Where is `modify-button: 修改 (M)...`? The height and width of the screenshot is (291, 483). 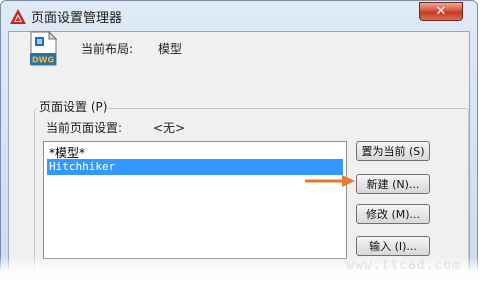 modify-button: 修改 (M)... is located at coordinates (393, 214).